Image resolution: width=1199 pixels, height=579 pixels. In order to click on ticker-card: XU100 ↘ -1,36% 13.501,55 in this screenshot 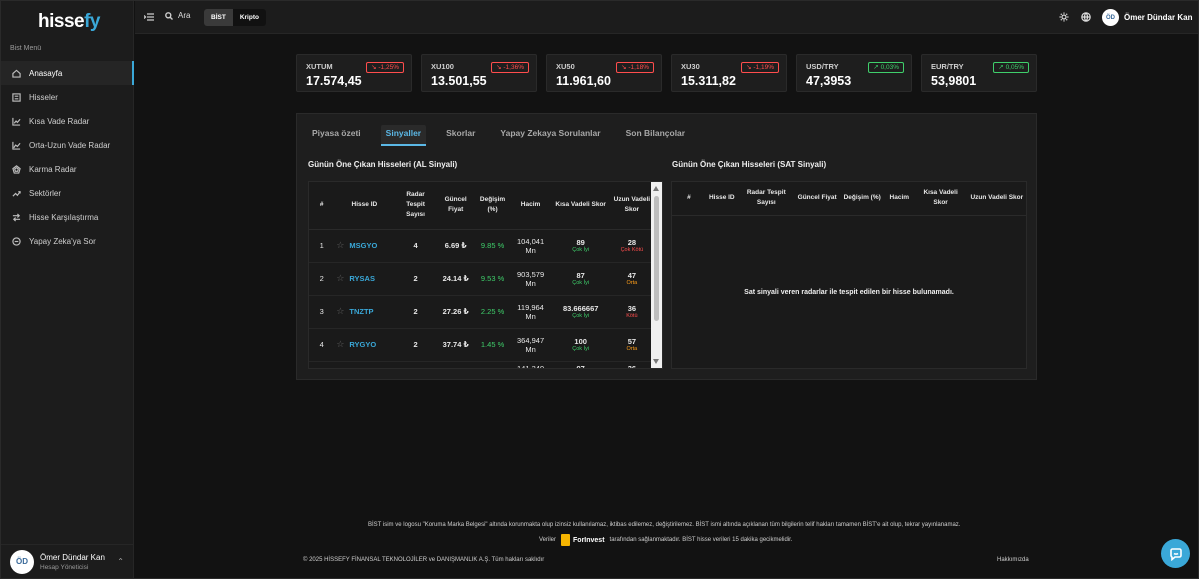, I will do `click(479, 73)`.